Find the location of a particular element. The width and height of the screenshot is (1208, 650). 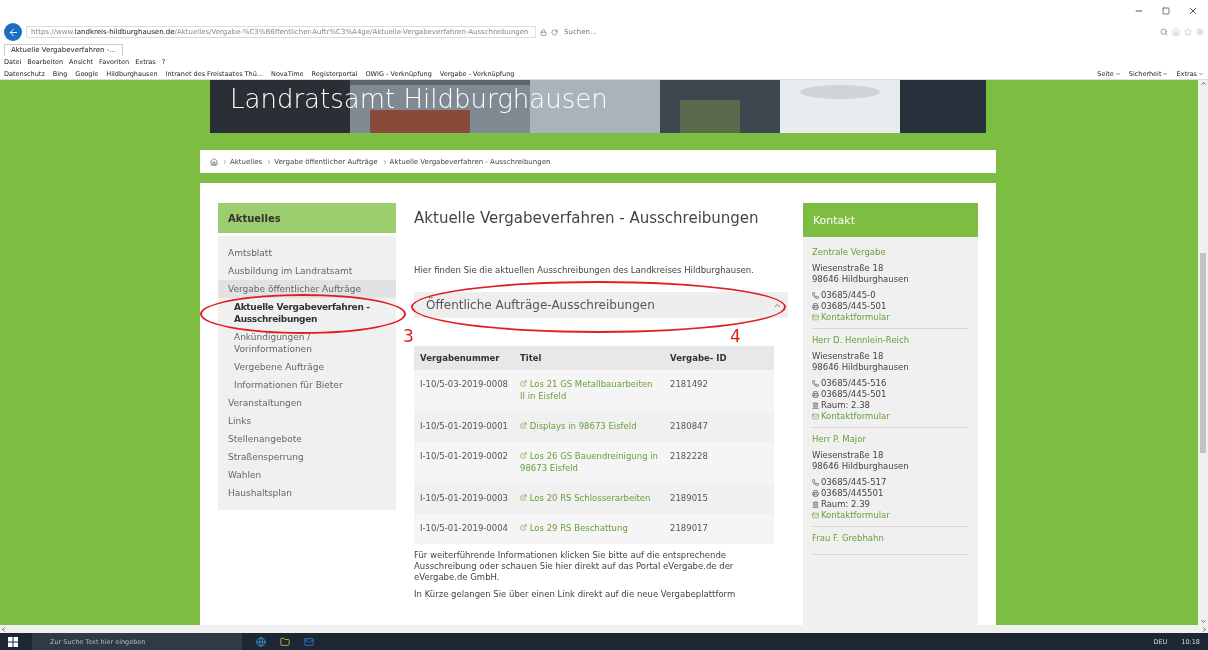

table-cell: 2189015 is located at coordinates (719, 499).